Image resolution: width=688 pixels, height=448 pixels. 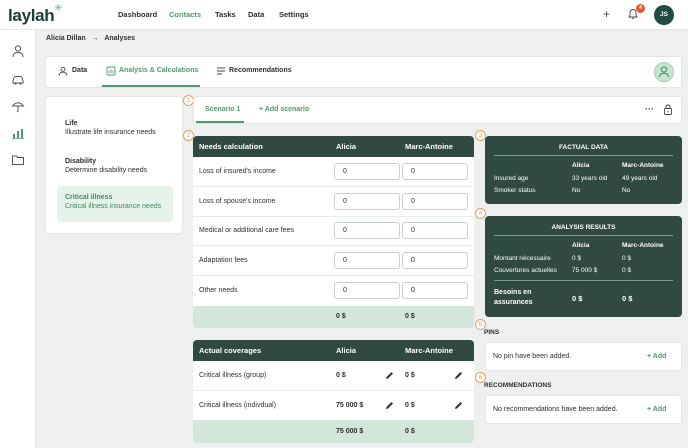 What do you see at coordinates (668, 109) in the screenshot?
I see `lock-icon` at bounding box center [668, 109].